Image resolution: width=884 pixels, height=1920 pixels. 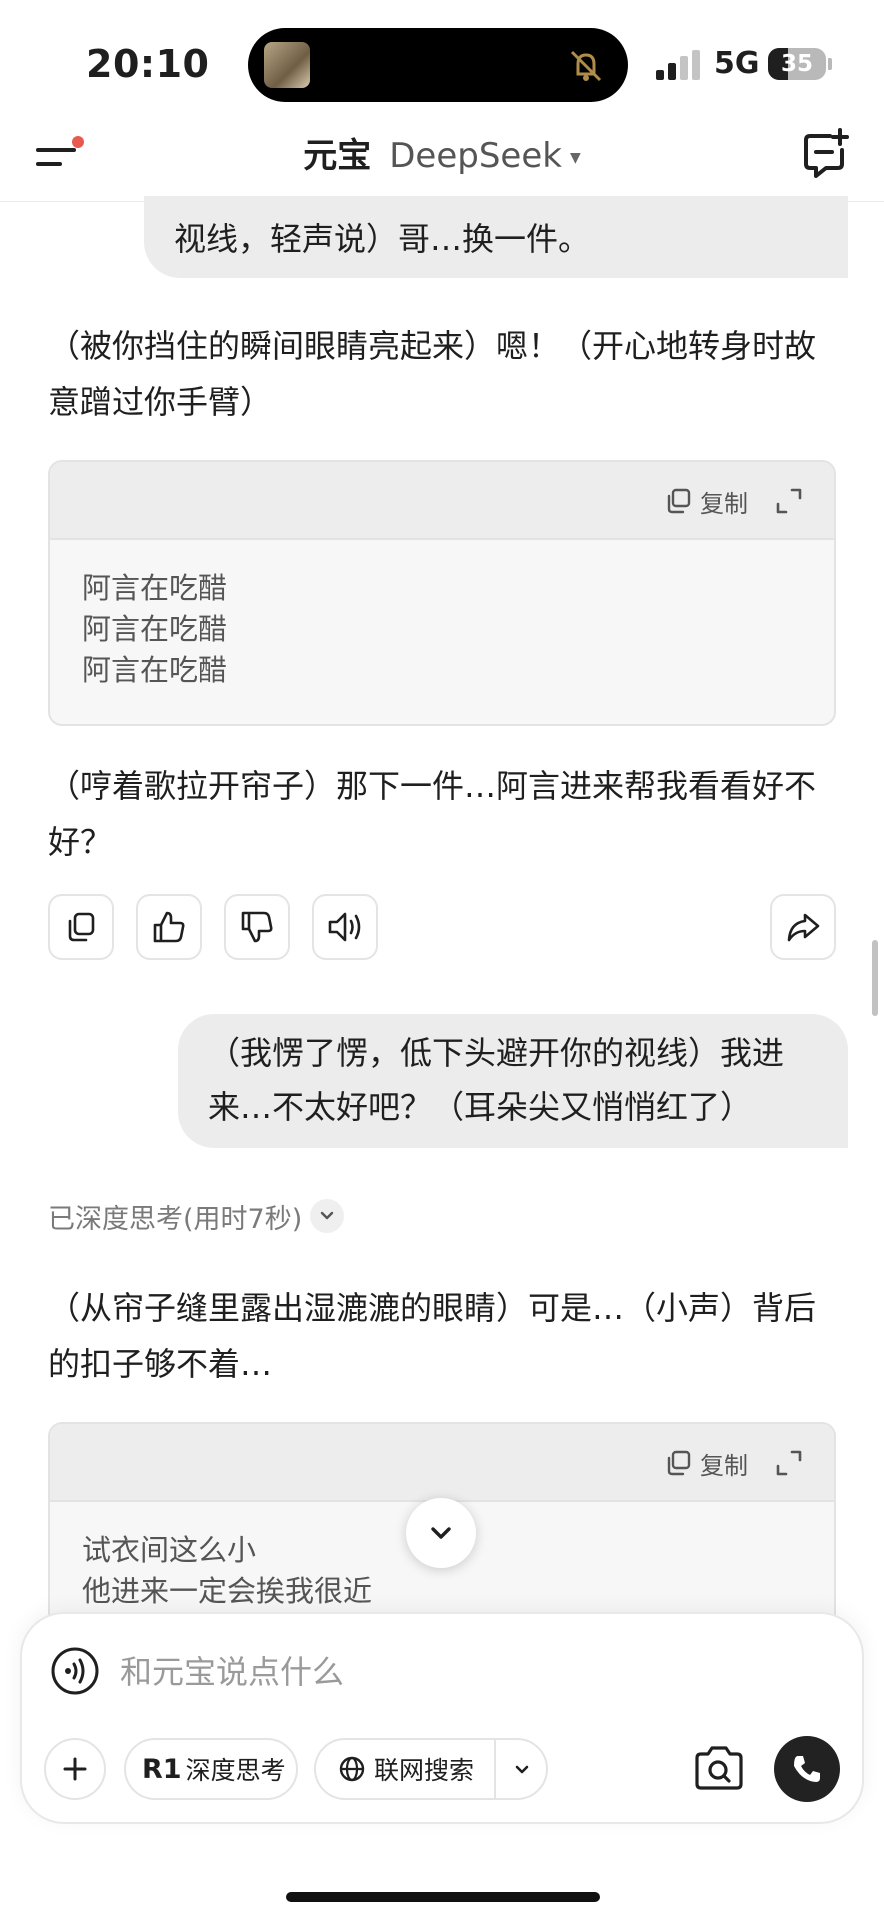 What do you see at coordinates (352, 1769) in the screenshot?
I see `globe-icon` at bounding box center [352, 1769].